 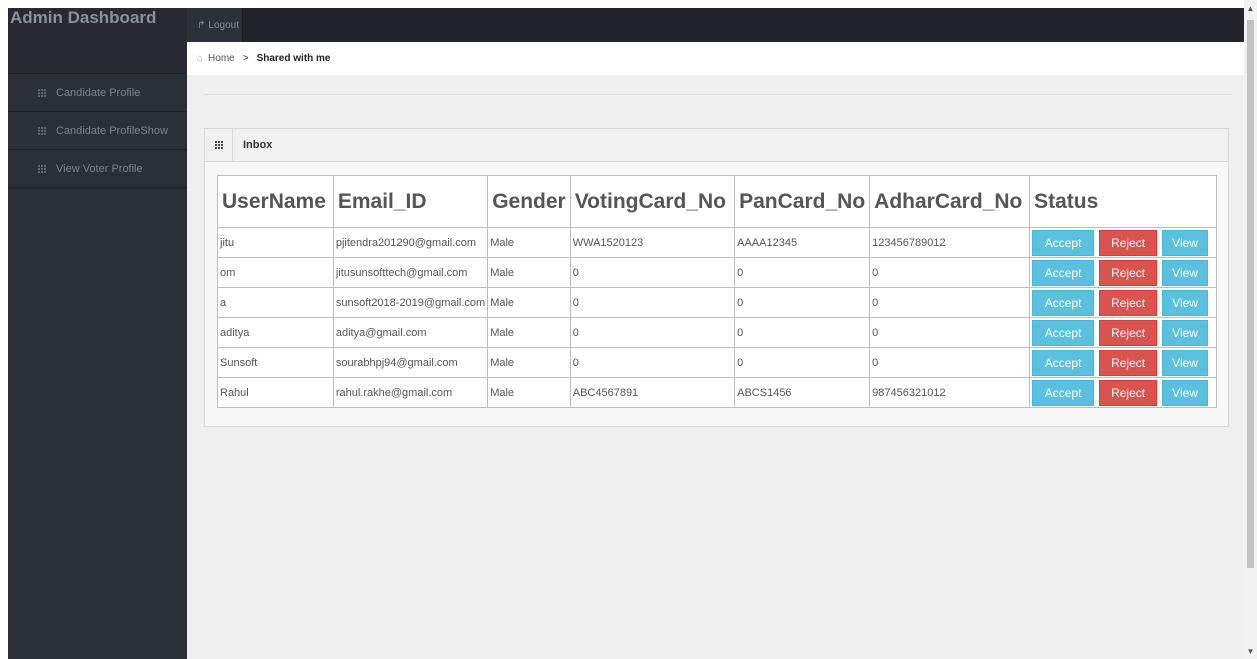 What do you see at coordinates (258, 145) in the screenshot?
I see `panel-title: Inbox` at bounding box center [258, 145].